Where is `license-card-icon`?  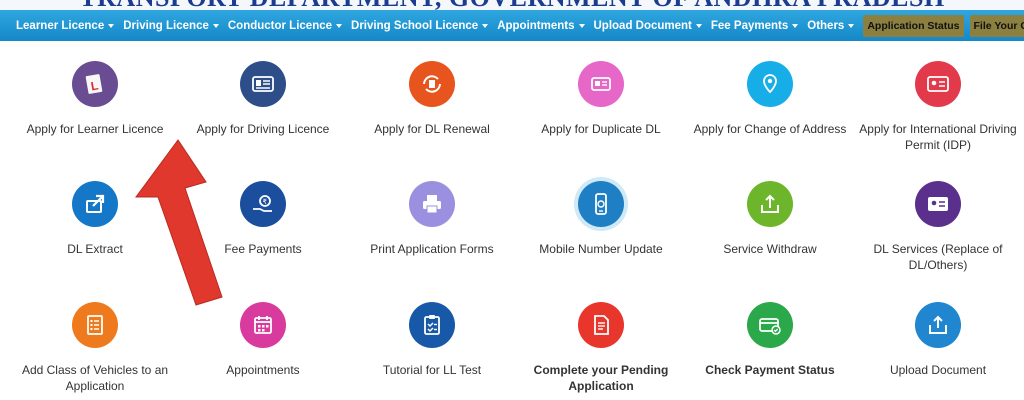 license-card-icon is located at coordinates (938, 204).